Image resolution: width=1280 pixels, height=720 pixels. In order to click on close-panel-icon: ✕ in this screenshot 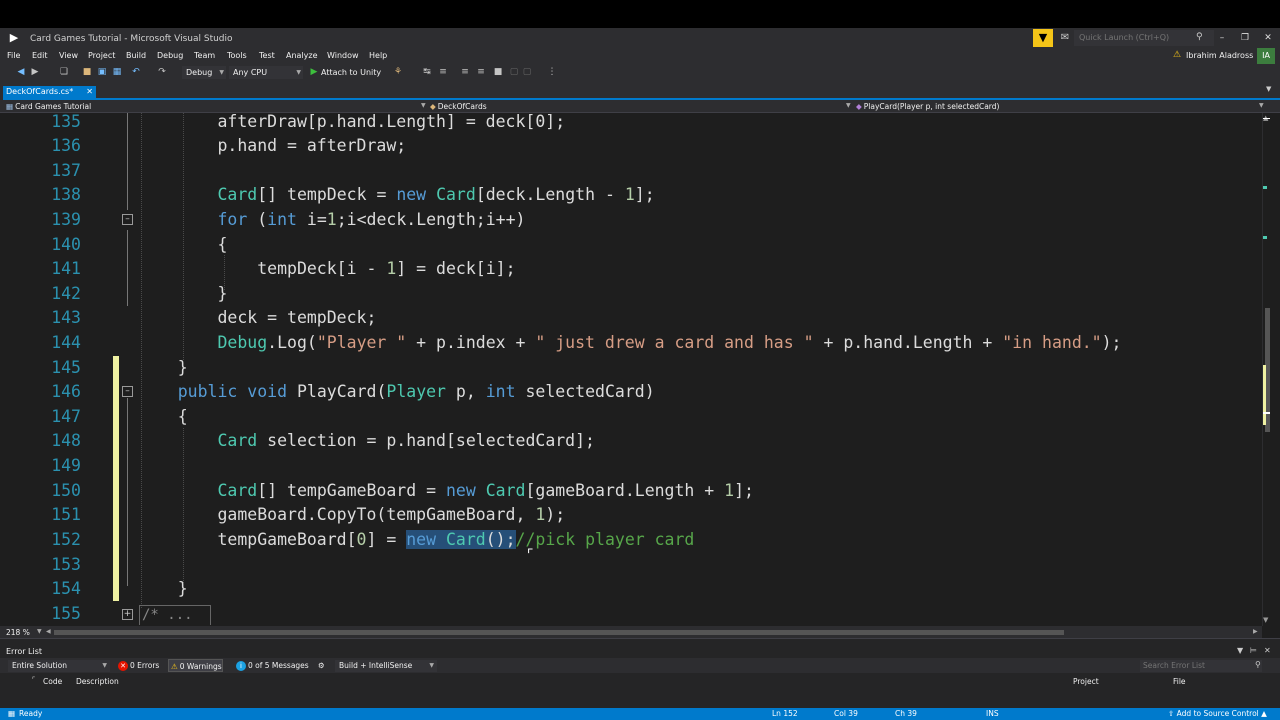, I will do `click(1267, 650)`.